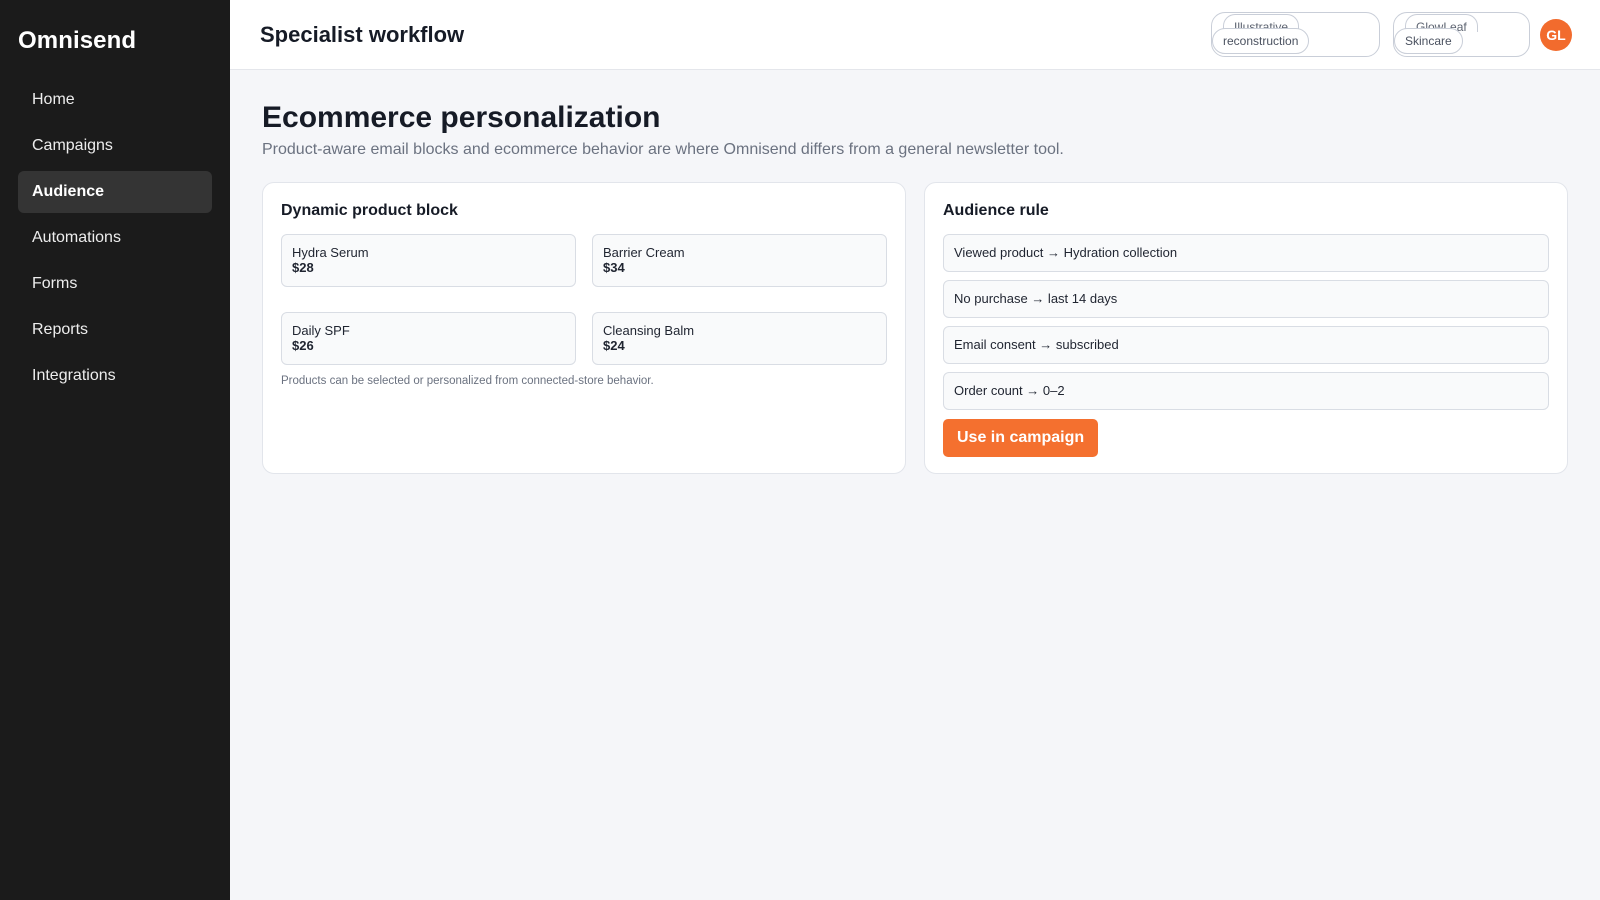 The image size is (1600, 900). Describe the element at coordinates (303, 345) in the screenshot. I see `product-price: $26` at that location.